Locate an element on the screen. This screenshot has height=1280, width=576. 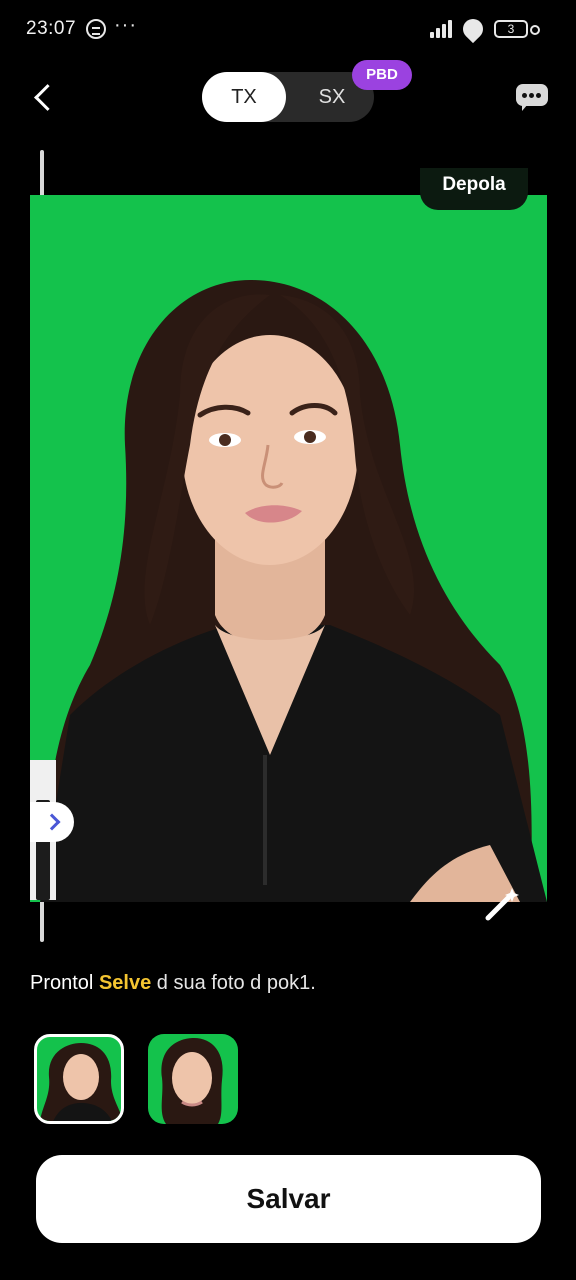
back-button is located at coordinates (44, 98).